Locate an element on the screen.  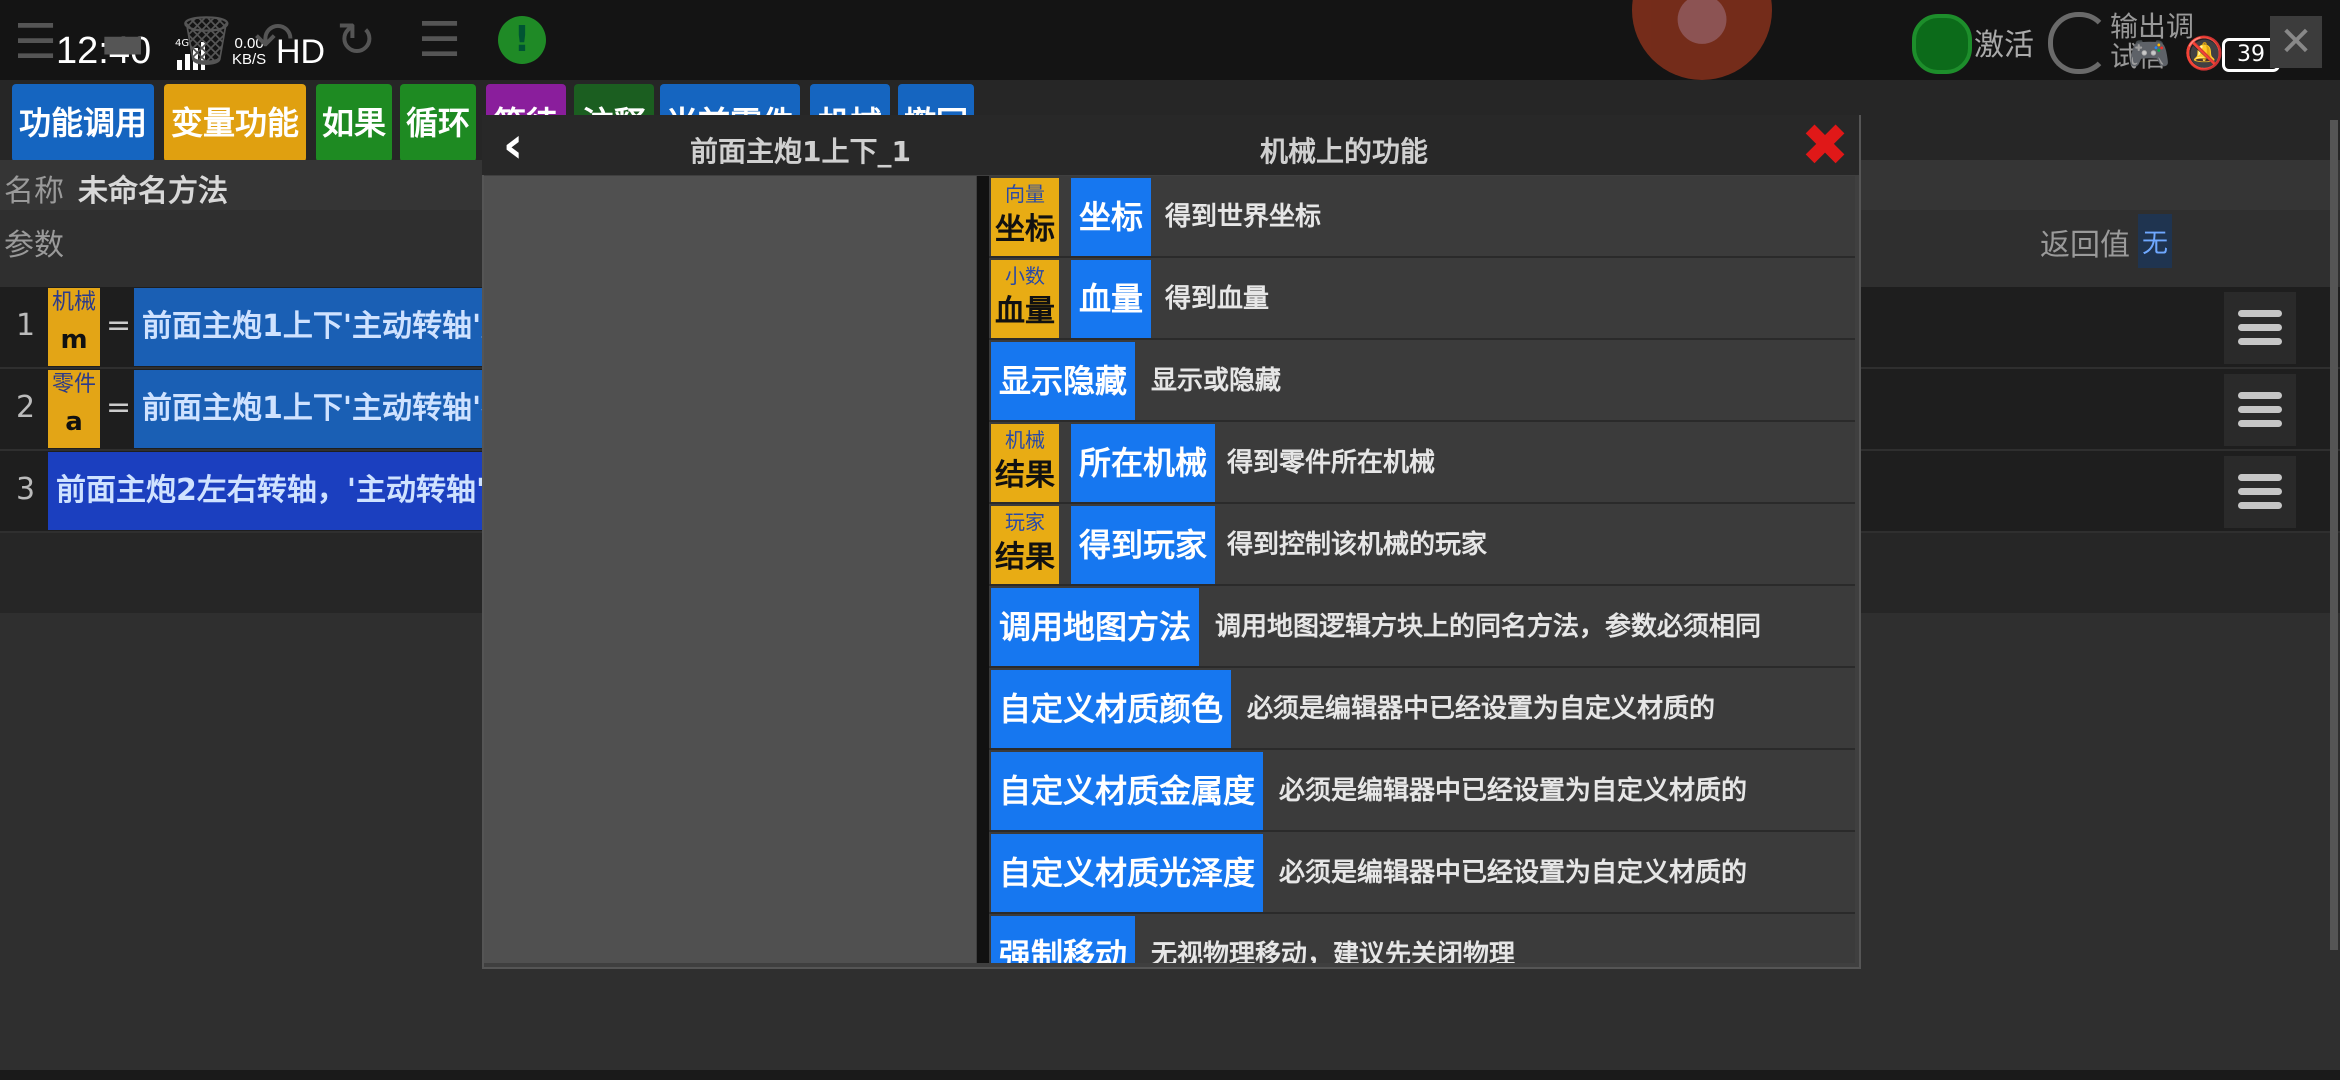
return-type-badge: 机械 结果 is located at coordinates (1025, 463).